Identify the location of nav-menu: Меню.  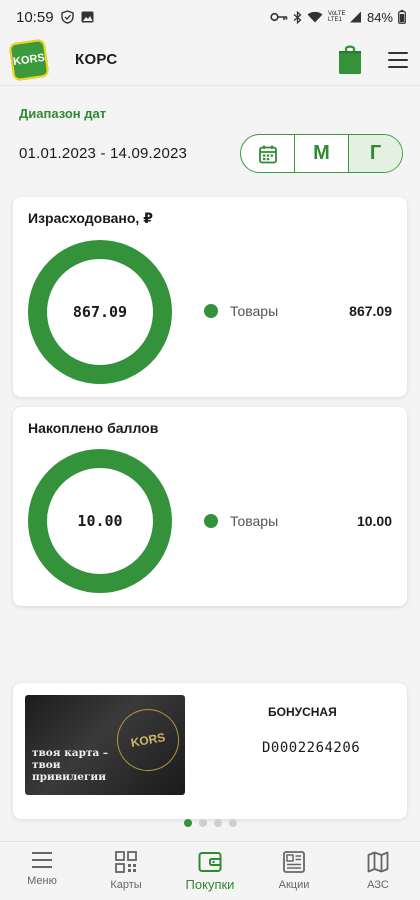
(42, 871).